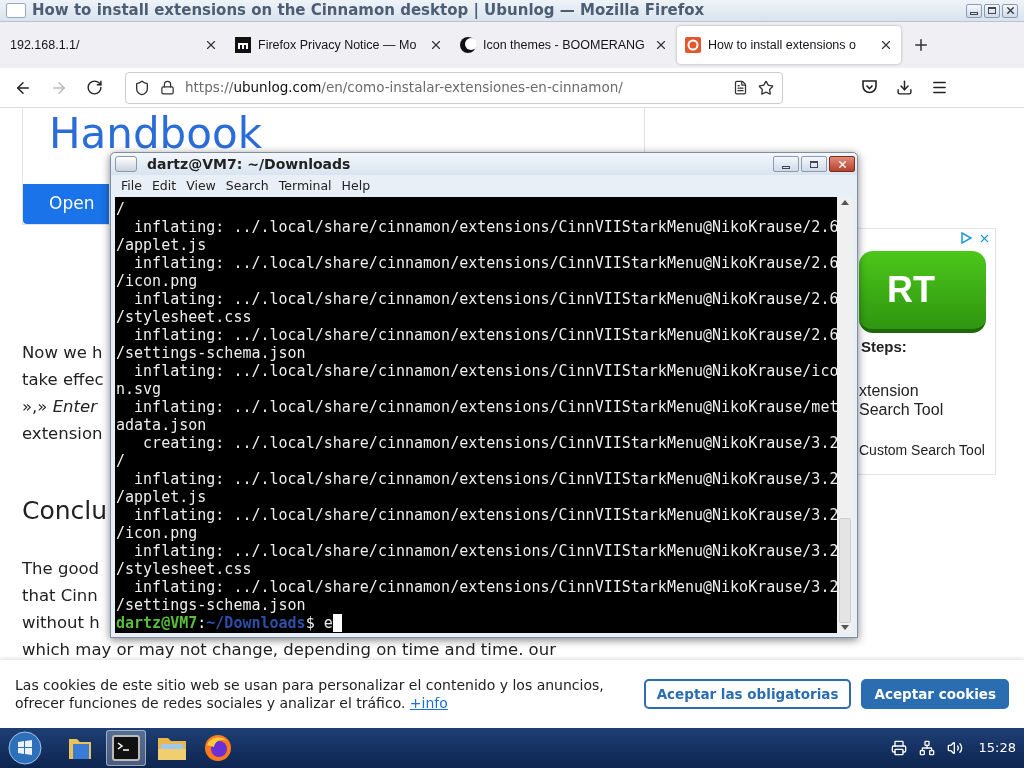 Image resolution: width=1024 pixels, height=768 pixels. I want to click on ad-close-icon, so click(984, 238).